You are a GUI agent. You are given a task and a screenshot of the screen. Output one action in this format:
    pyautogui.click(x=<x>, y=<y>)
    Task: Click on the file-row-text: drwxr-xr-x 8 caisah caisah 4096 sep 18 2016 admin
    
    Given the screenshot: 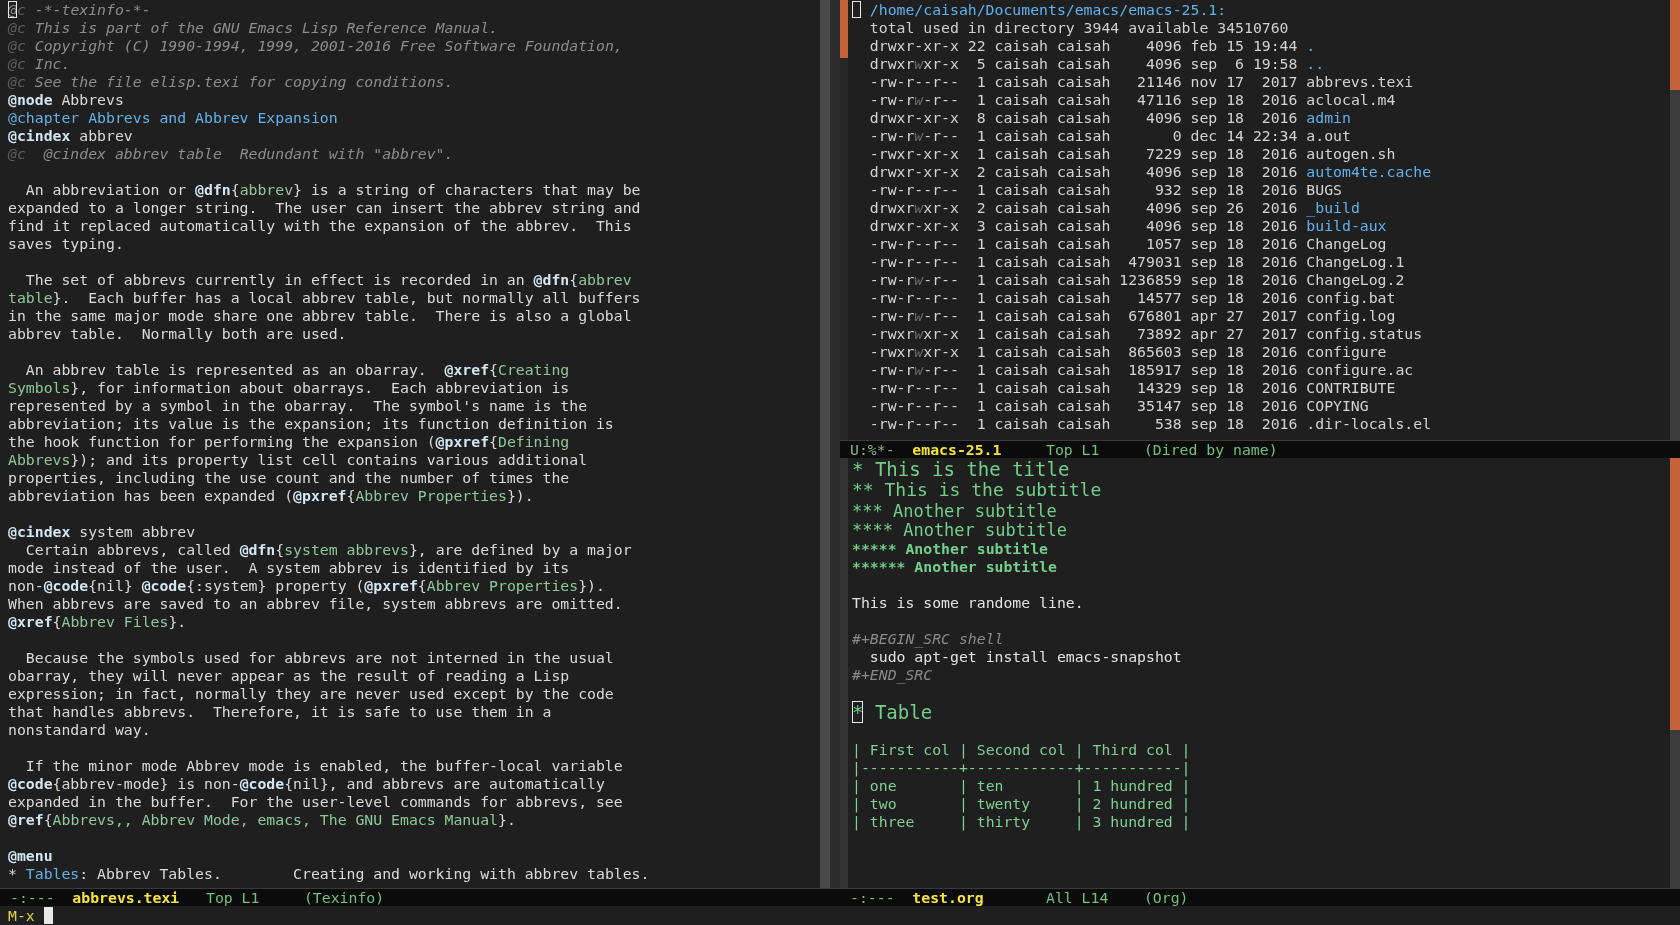 What is the action you would take?
    pyautogui.click(x=1109, y=118)
    